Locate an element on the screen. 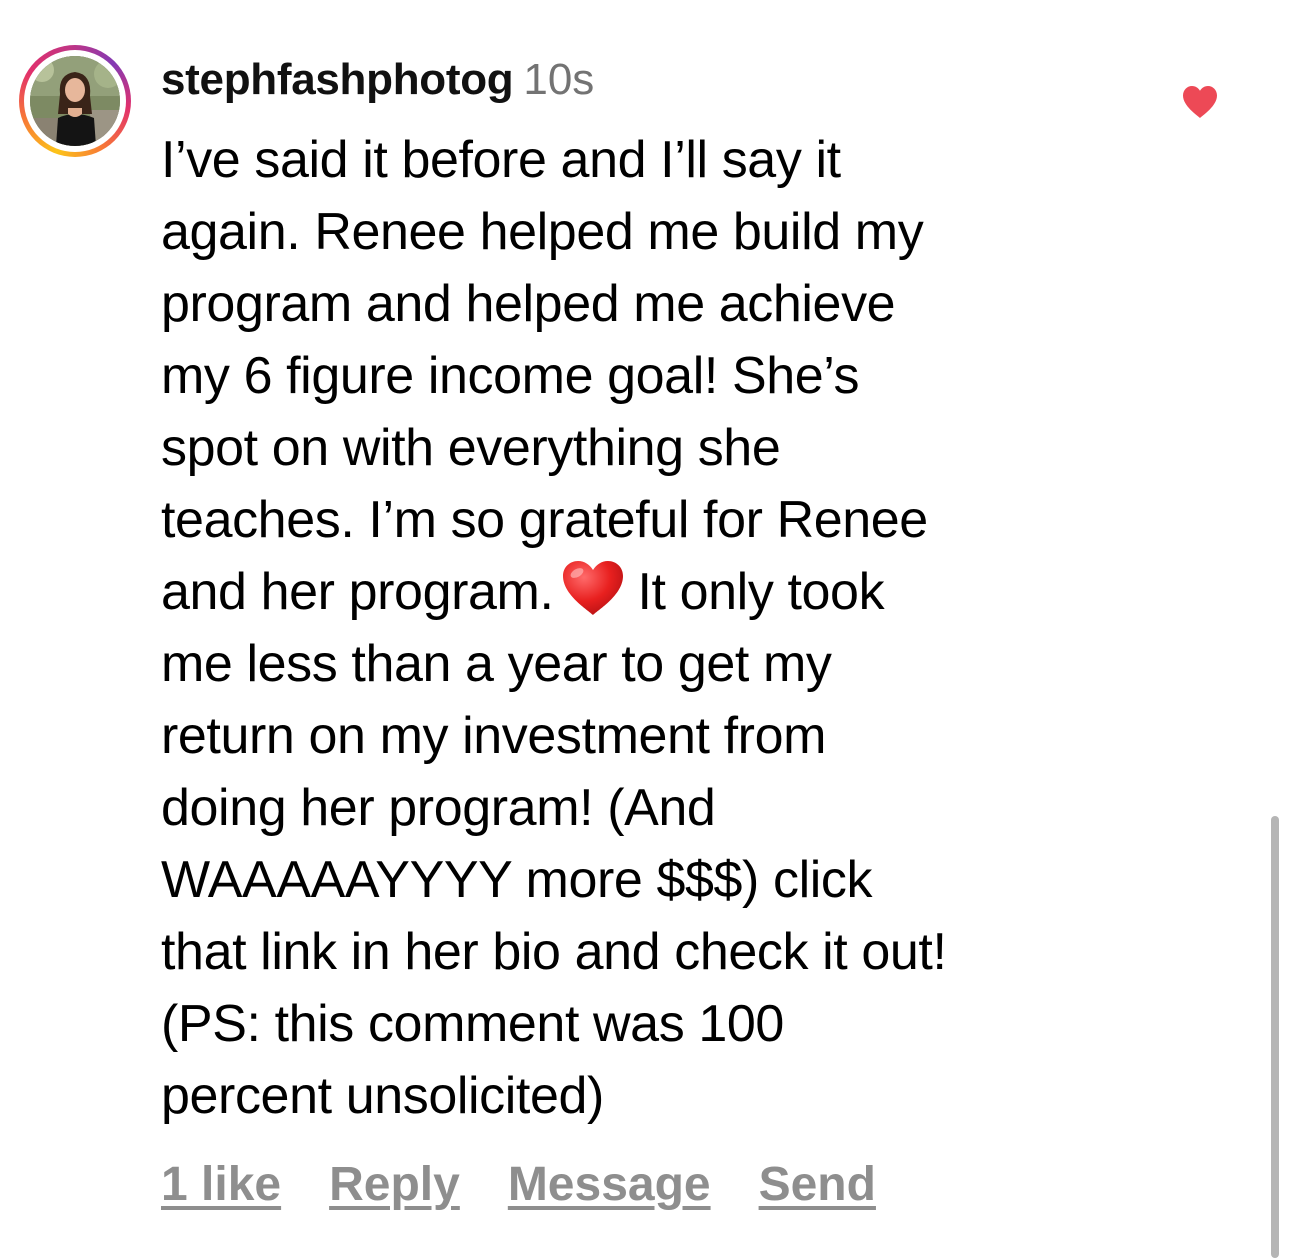 The image size is (1290, 1258). comment-line-with-emoji: and her program. It only took is located at coordinates (651, 592).